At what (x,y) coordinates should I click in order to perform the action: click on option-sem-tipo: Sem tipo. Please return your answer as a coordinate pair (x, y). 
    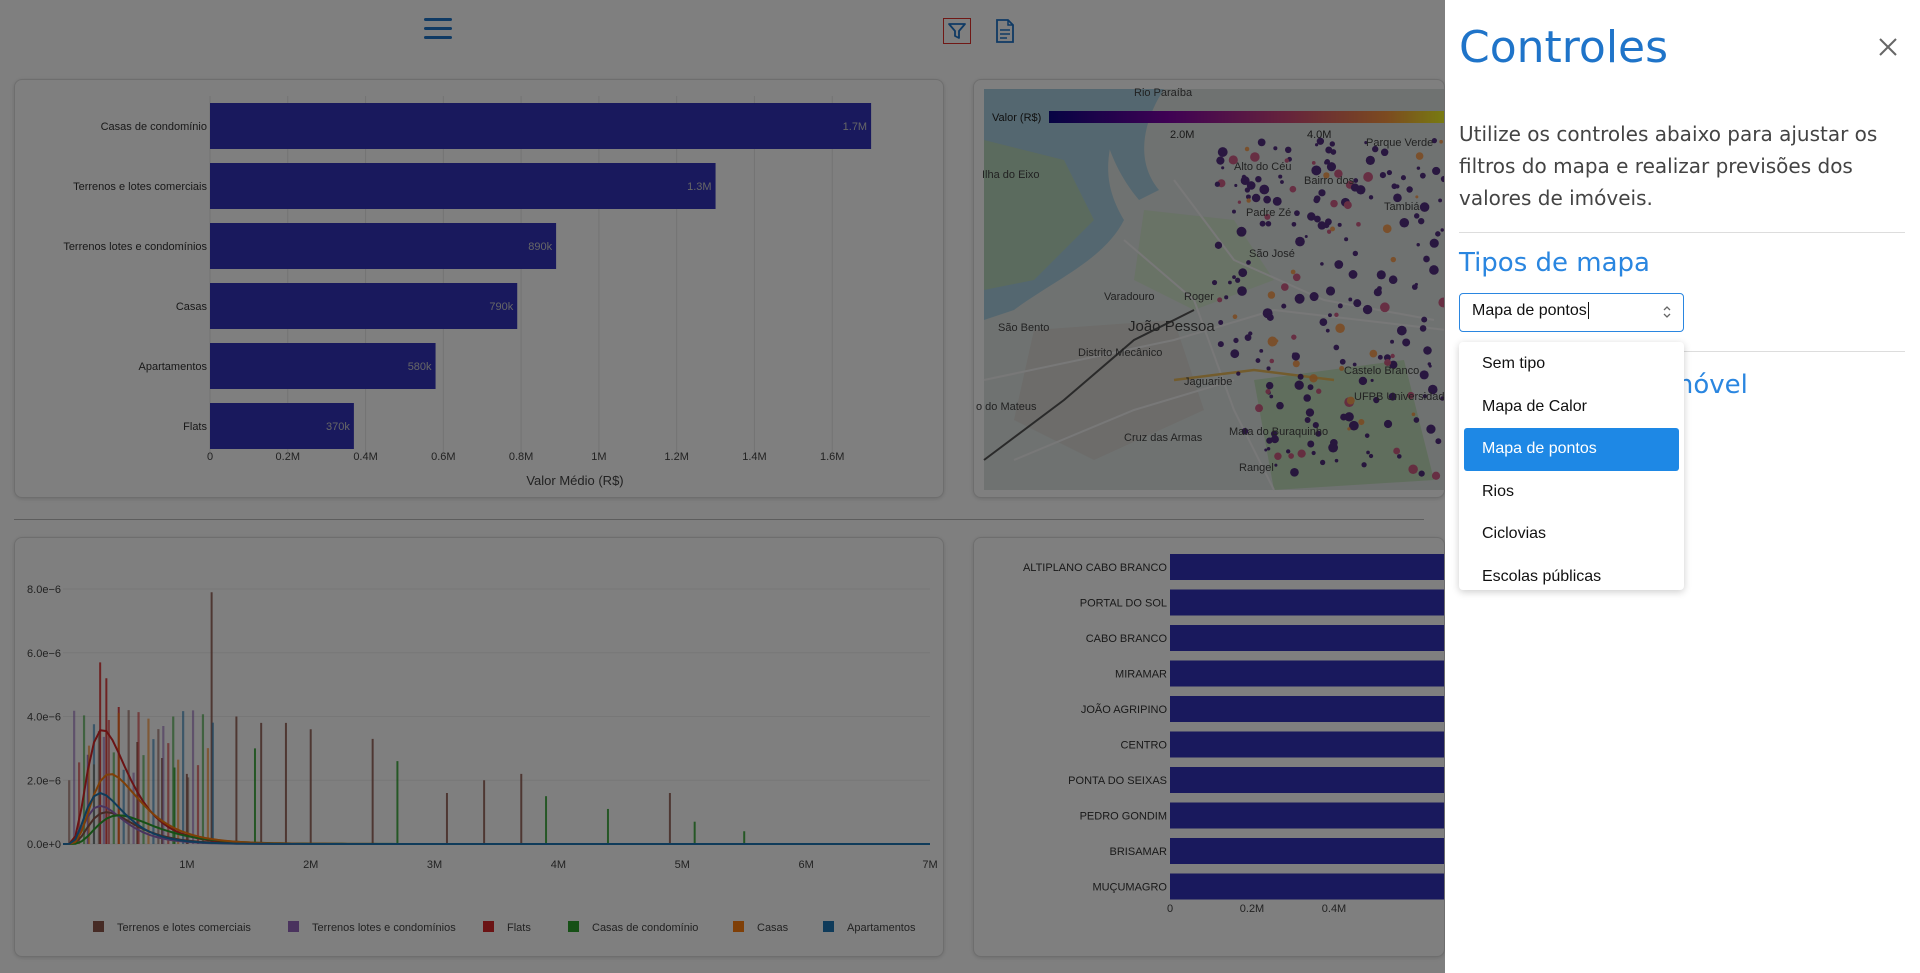
    Looking at the image, I should click on (1571, 364).